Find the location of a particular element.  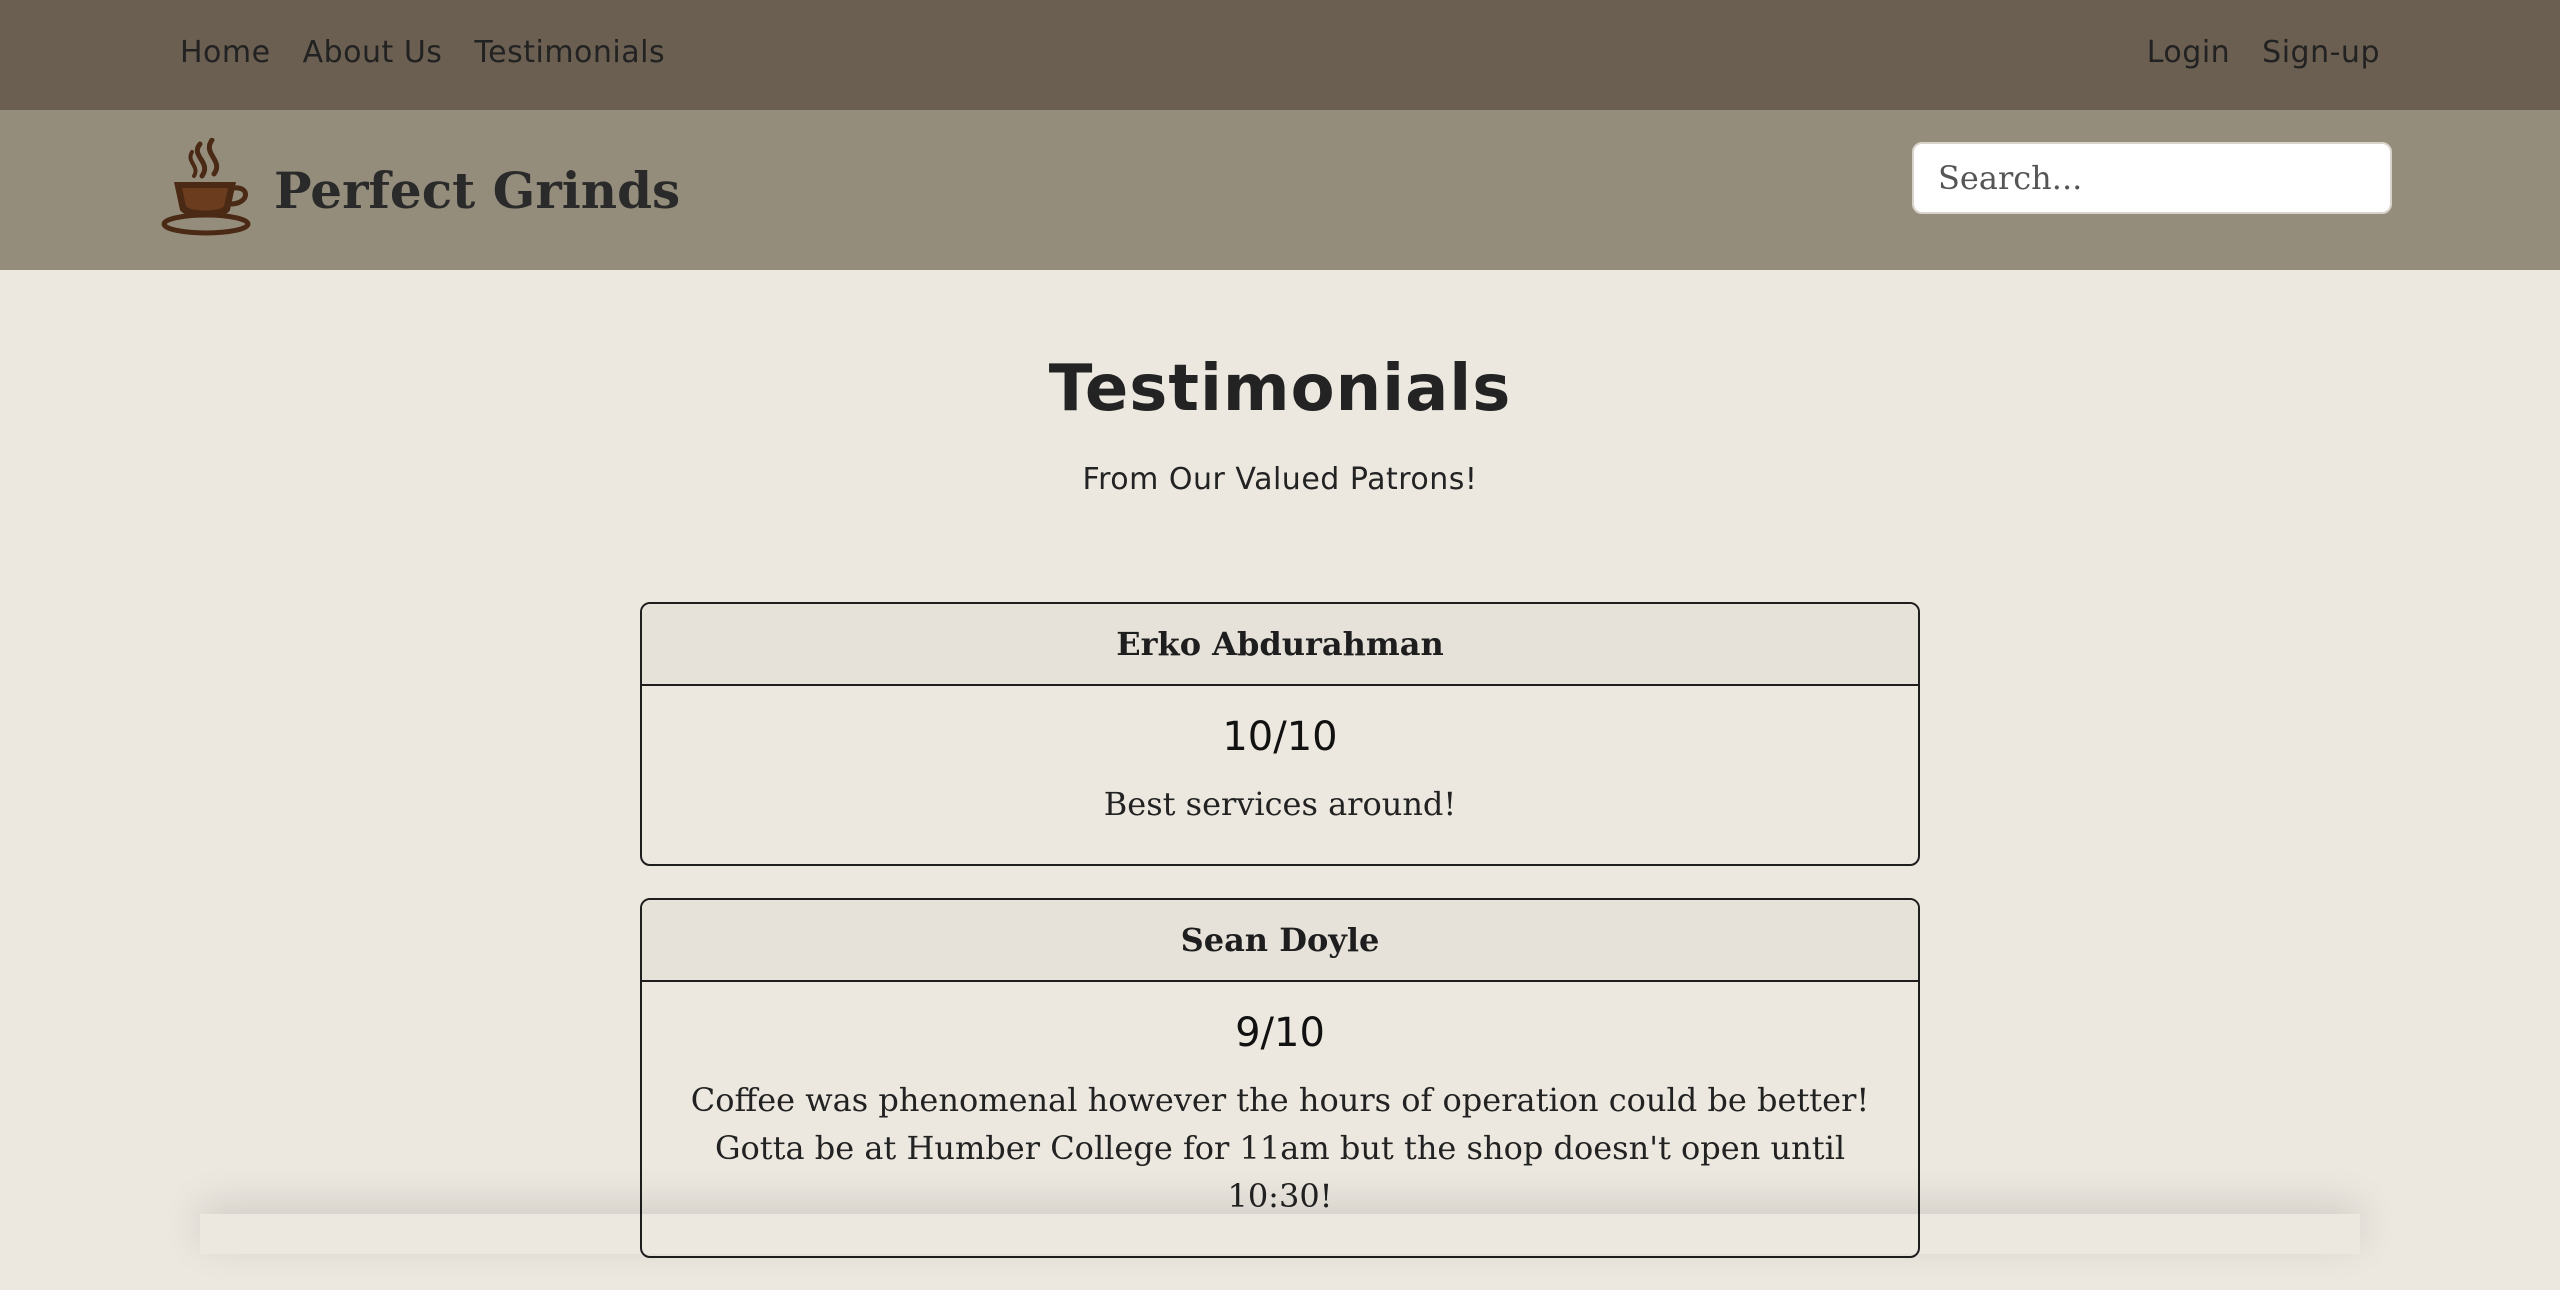

page-subtitle: From Our Valued Patrons! is located at coordinates (1280, 479).